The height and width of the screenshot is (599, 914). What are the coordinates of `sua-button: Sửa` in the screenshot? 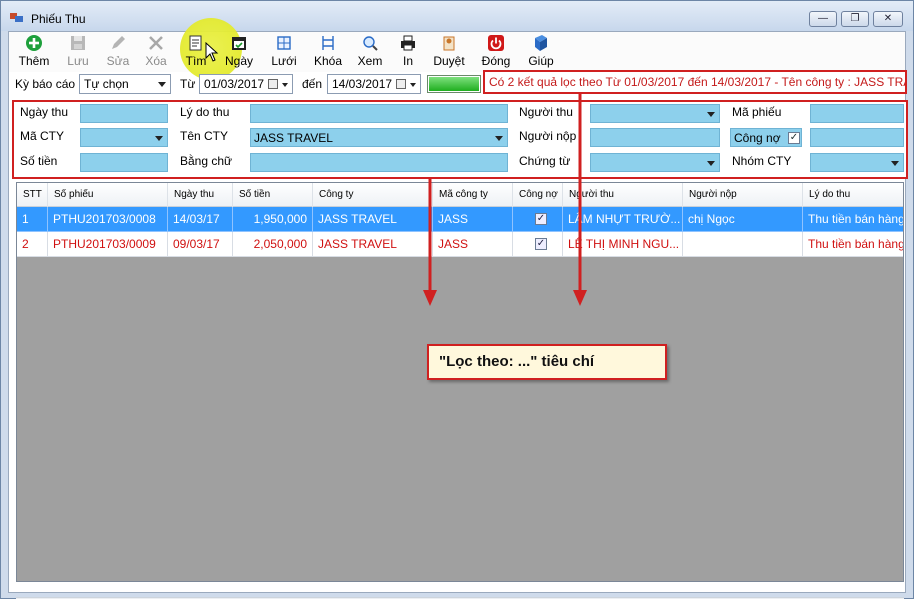 It's located at (118, 53).